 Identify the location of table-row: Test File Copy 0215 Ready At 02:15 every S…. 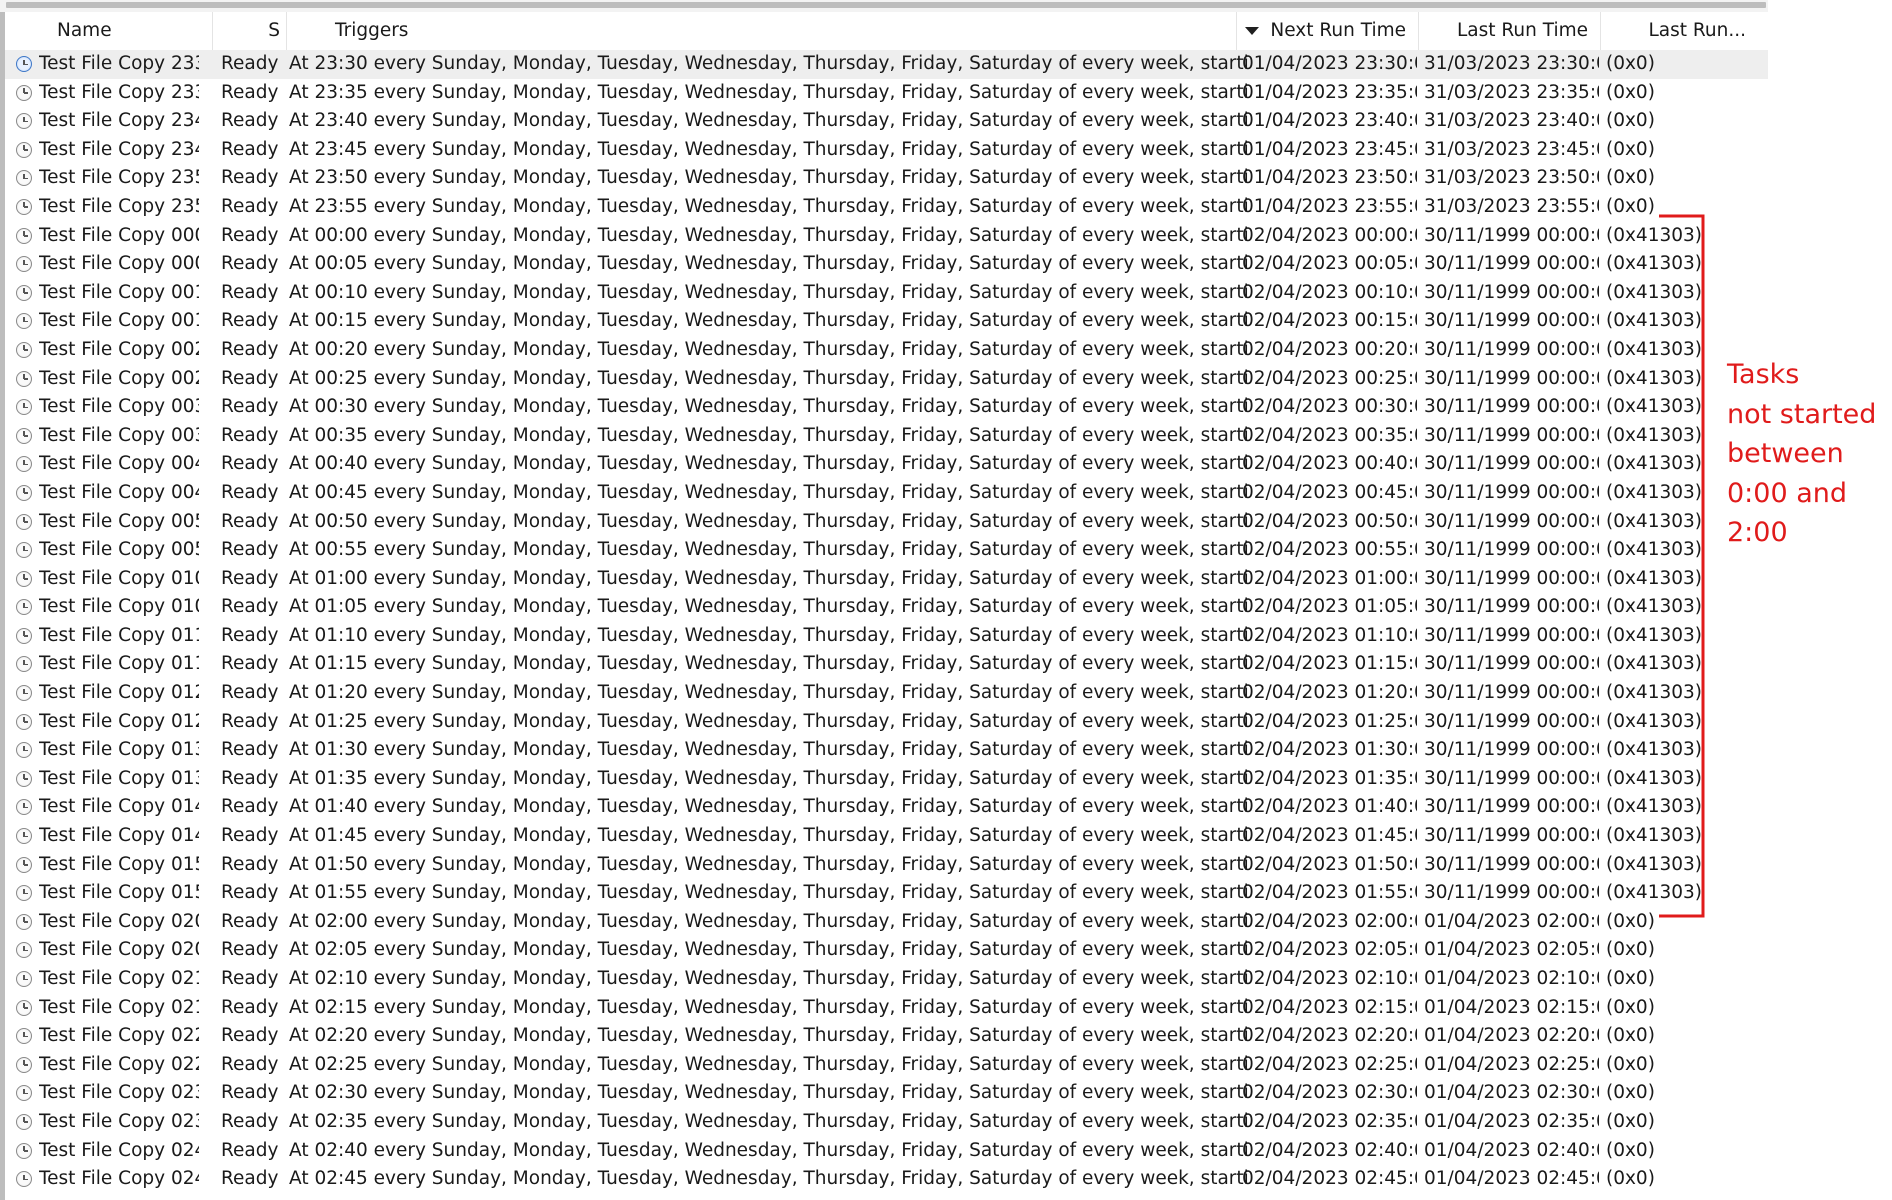
(886, 1008).